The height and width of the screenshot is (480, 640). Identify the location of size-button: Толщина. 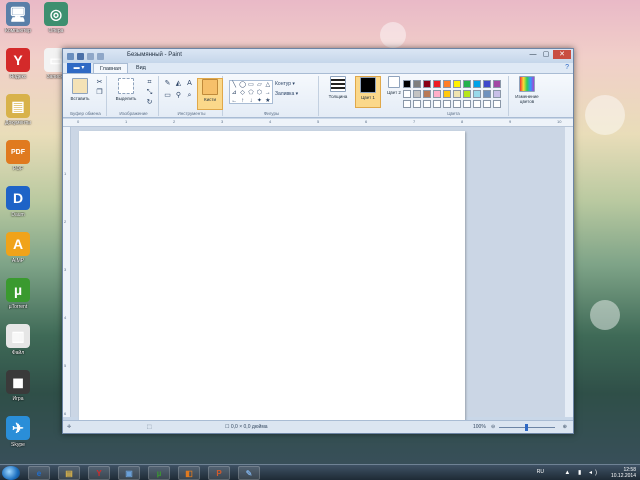
(338, 87).